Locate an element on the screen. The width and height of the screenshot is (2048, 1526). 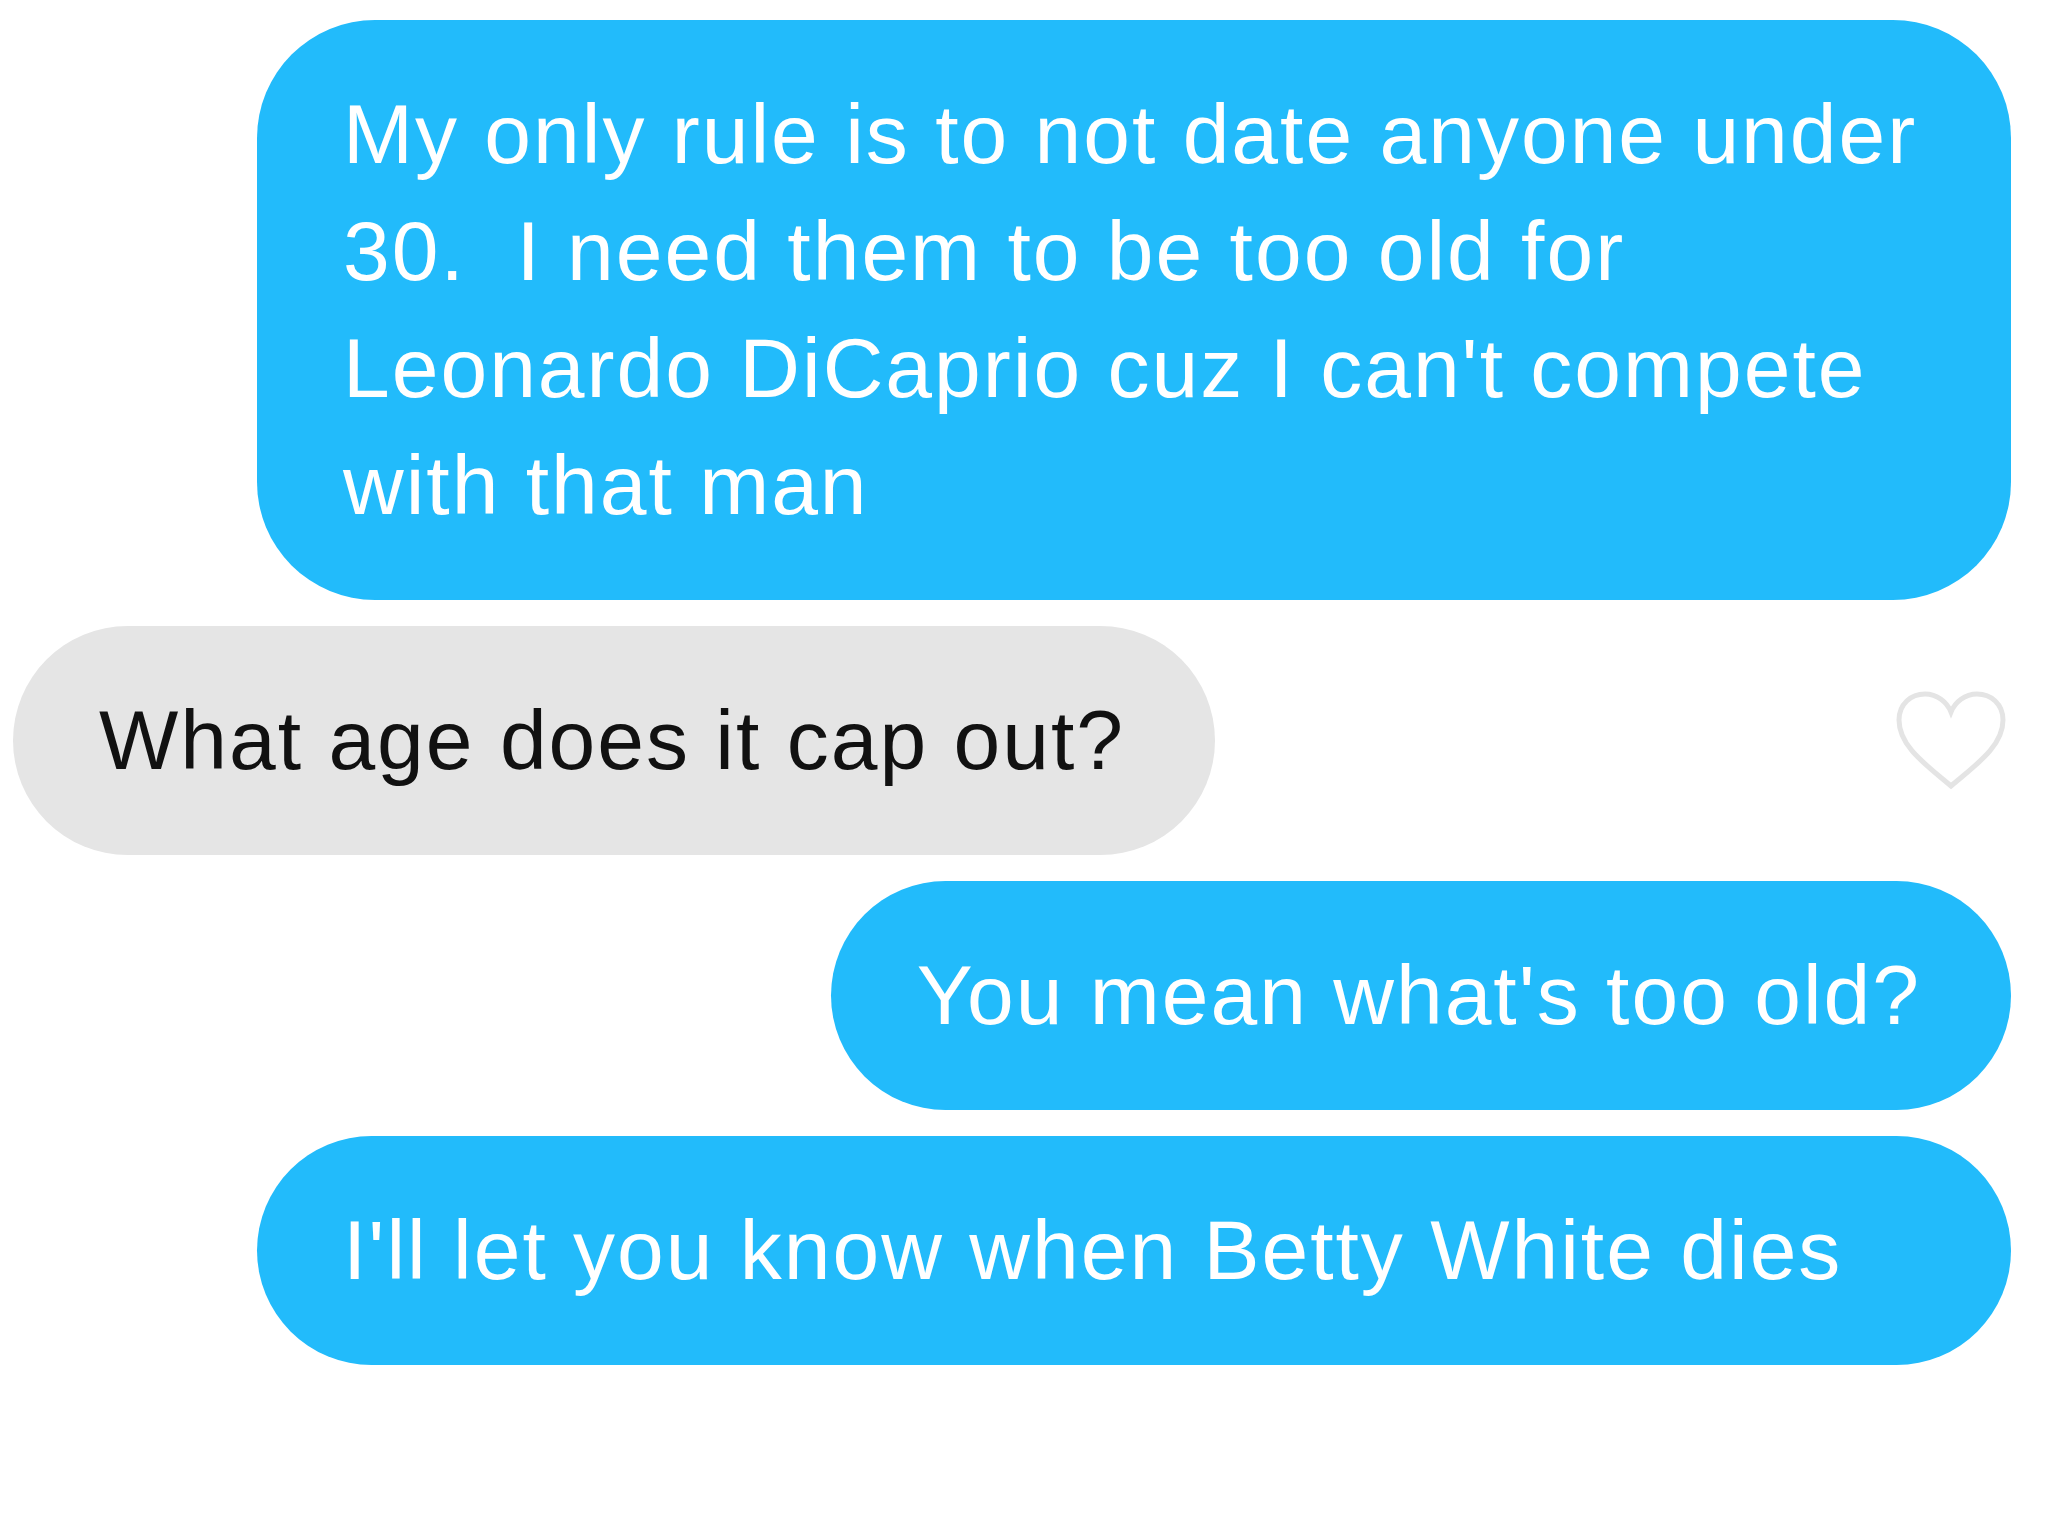
sent-message: I'll let you know when Betty White dies is located at coordinates (1134, 1250).